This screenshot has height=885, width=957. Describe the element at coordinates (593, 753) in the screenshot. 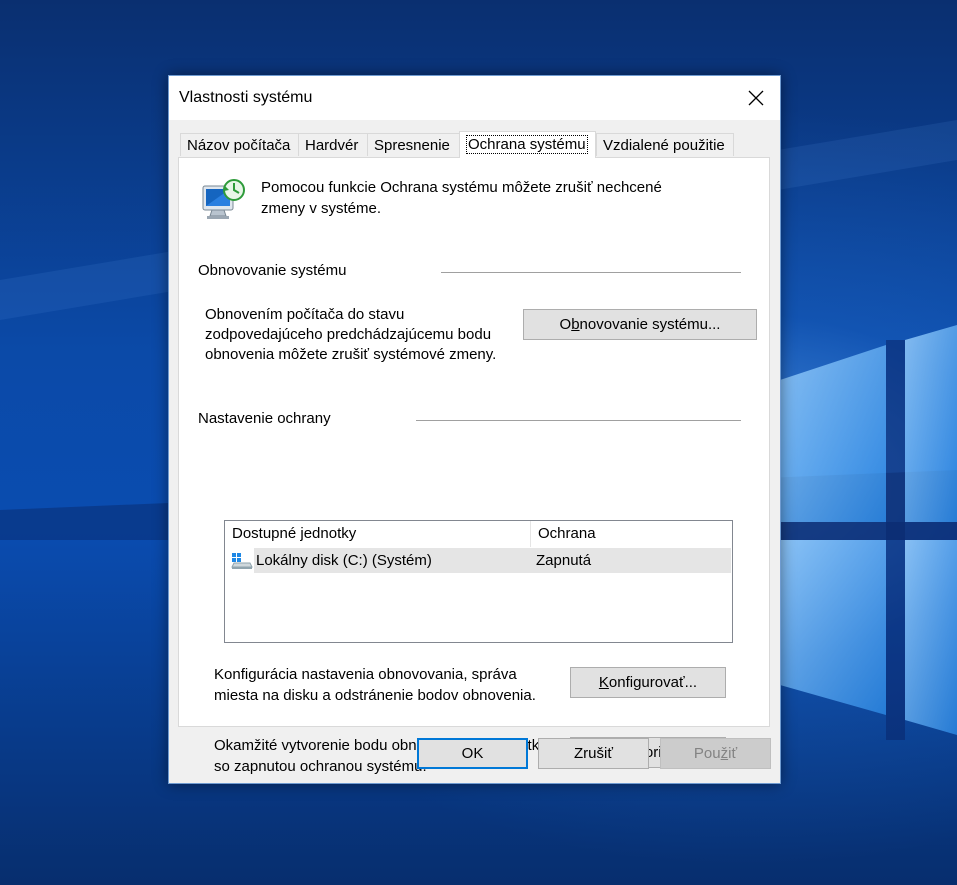

I see `cancel-button: Zrušiť` at that location.